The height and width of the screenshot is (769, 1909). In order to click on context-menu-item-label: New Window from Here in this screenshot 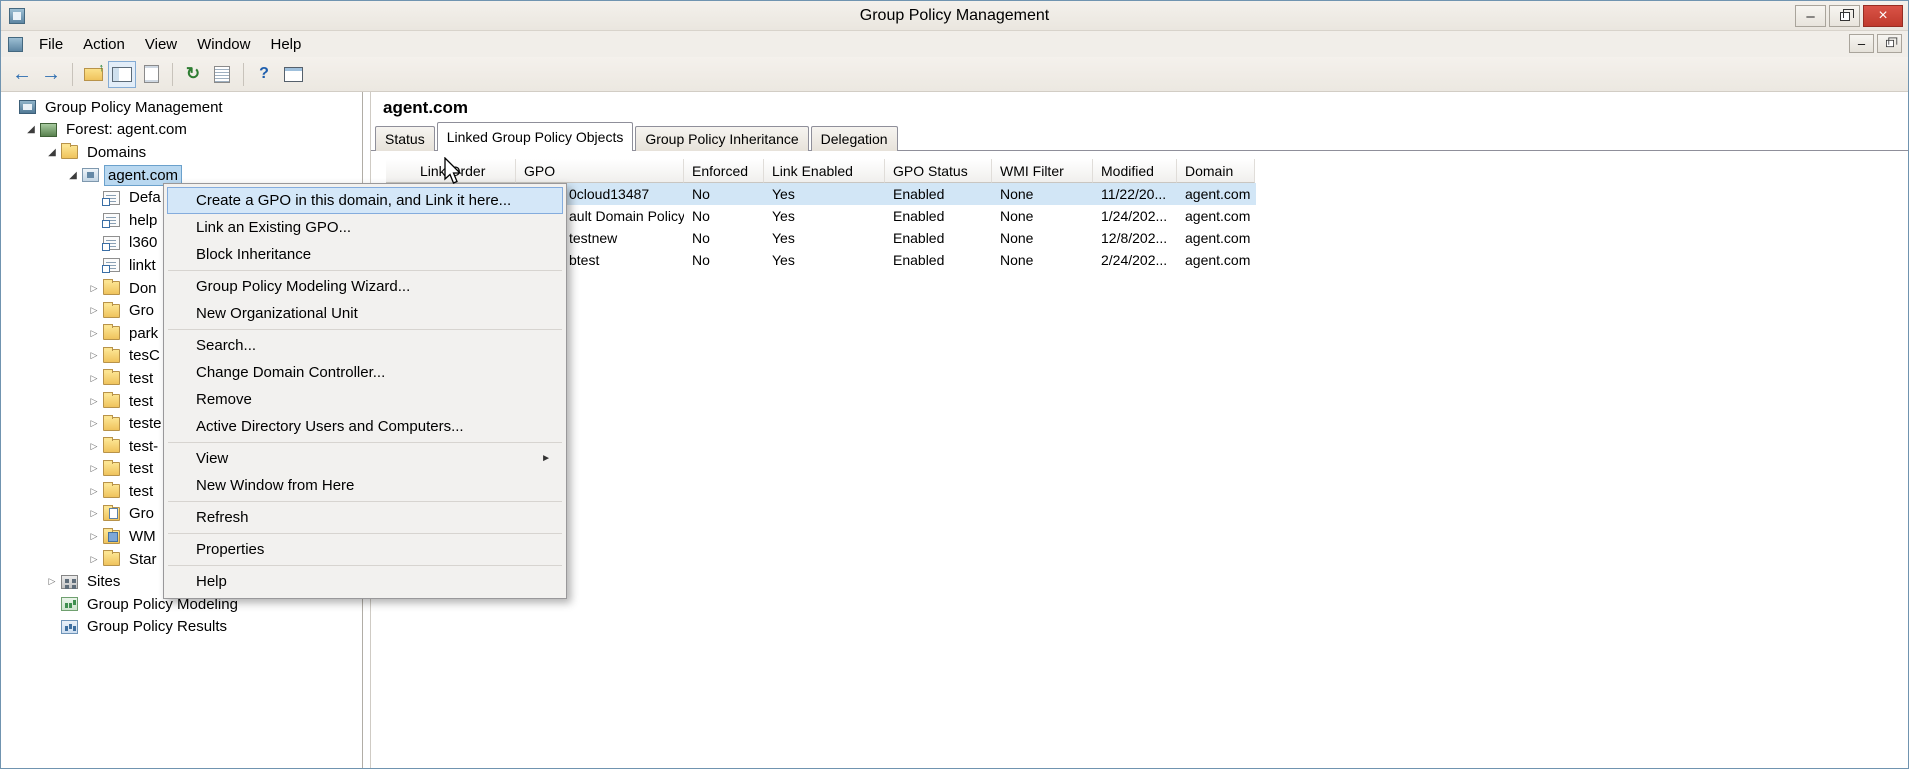, I will do `click(275, 485)`.